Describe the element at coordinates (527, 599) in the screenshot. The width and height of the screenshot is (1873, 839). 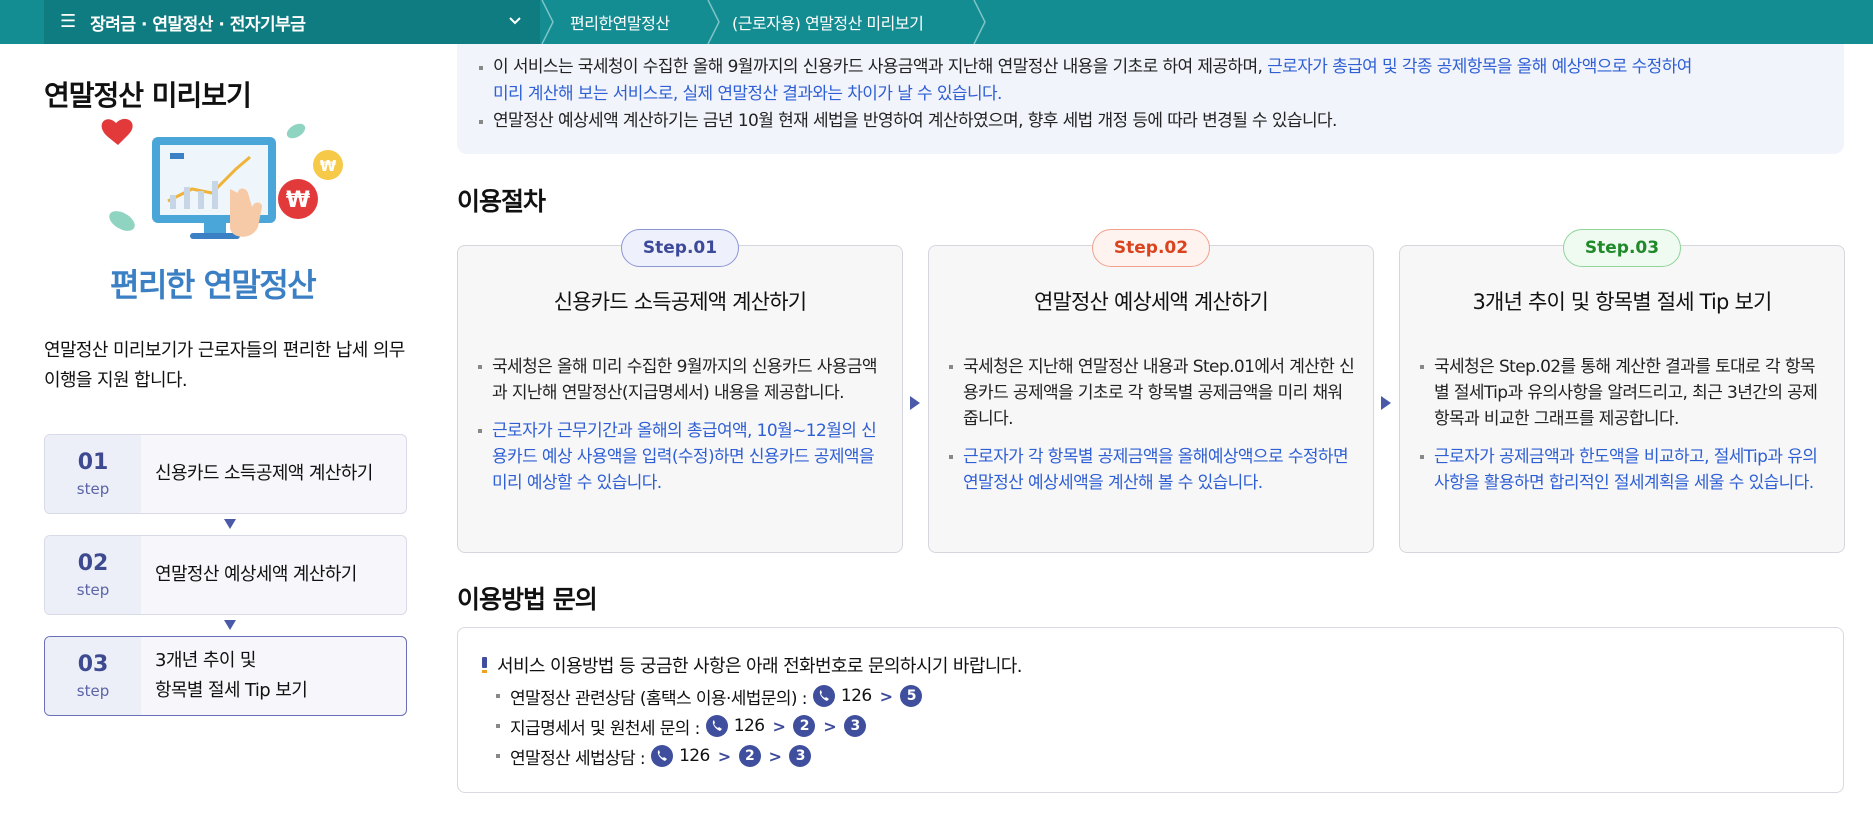
I see `inquiry-title: 이용방법 문의` at that location.